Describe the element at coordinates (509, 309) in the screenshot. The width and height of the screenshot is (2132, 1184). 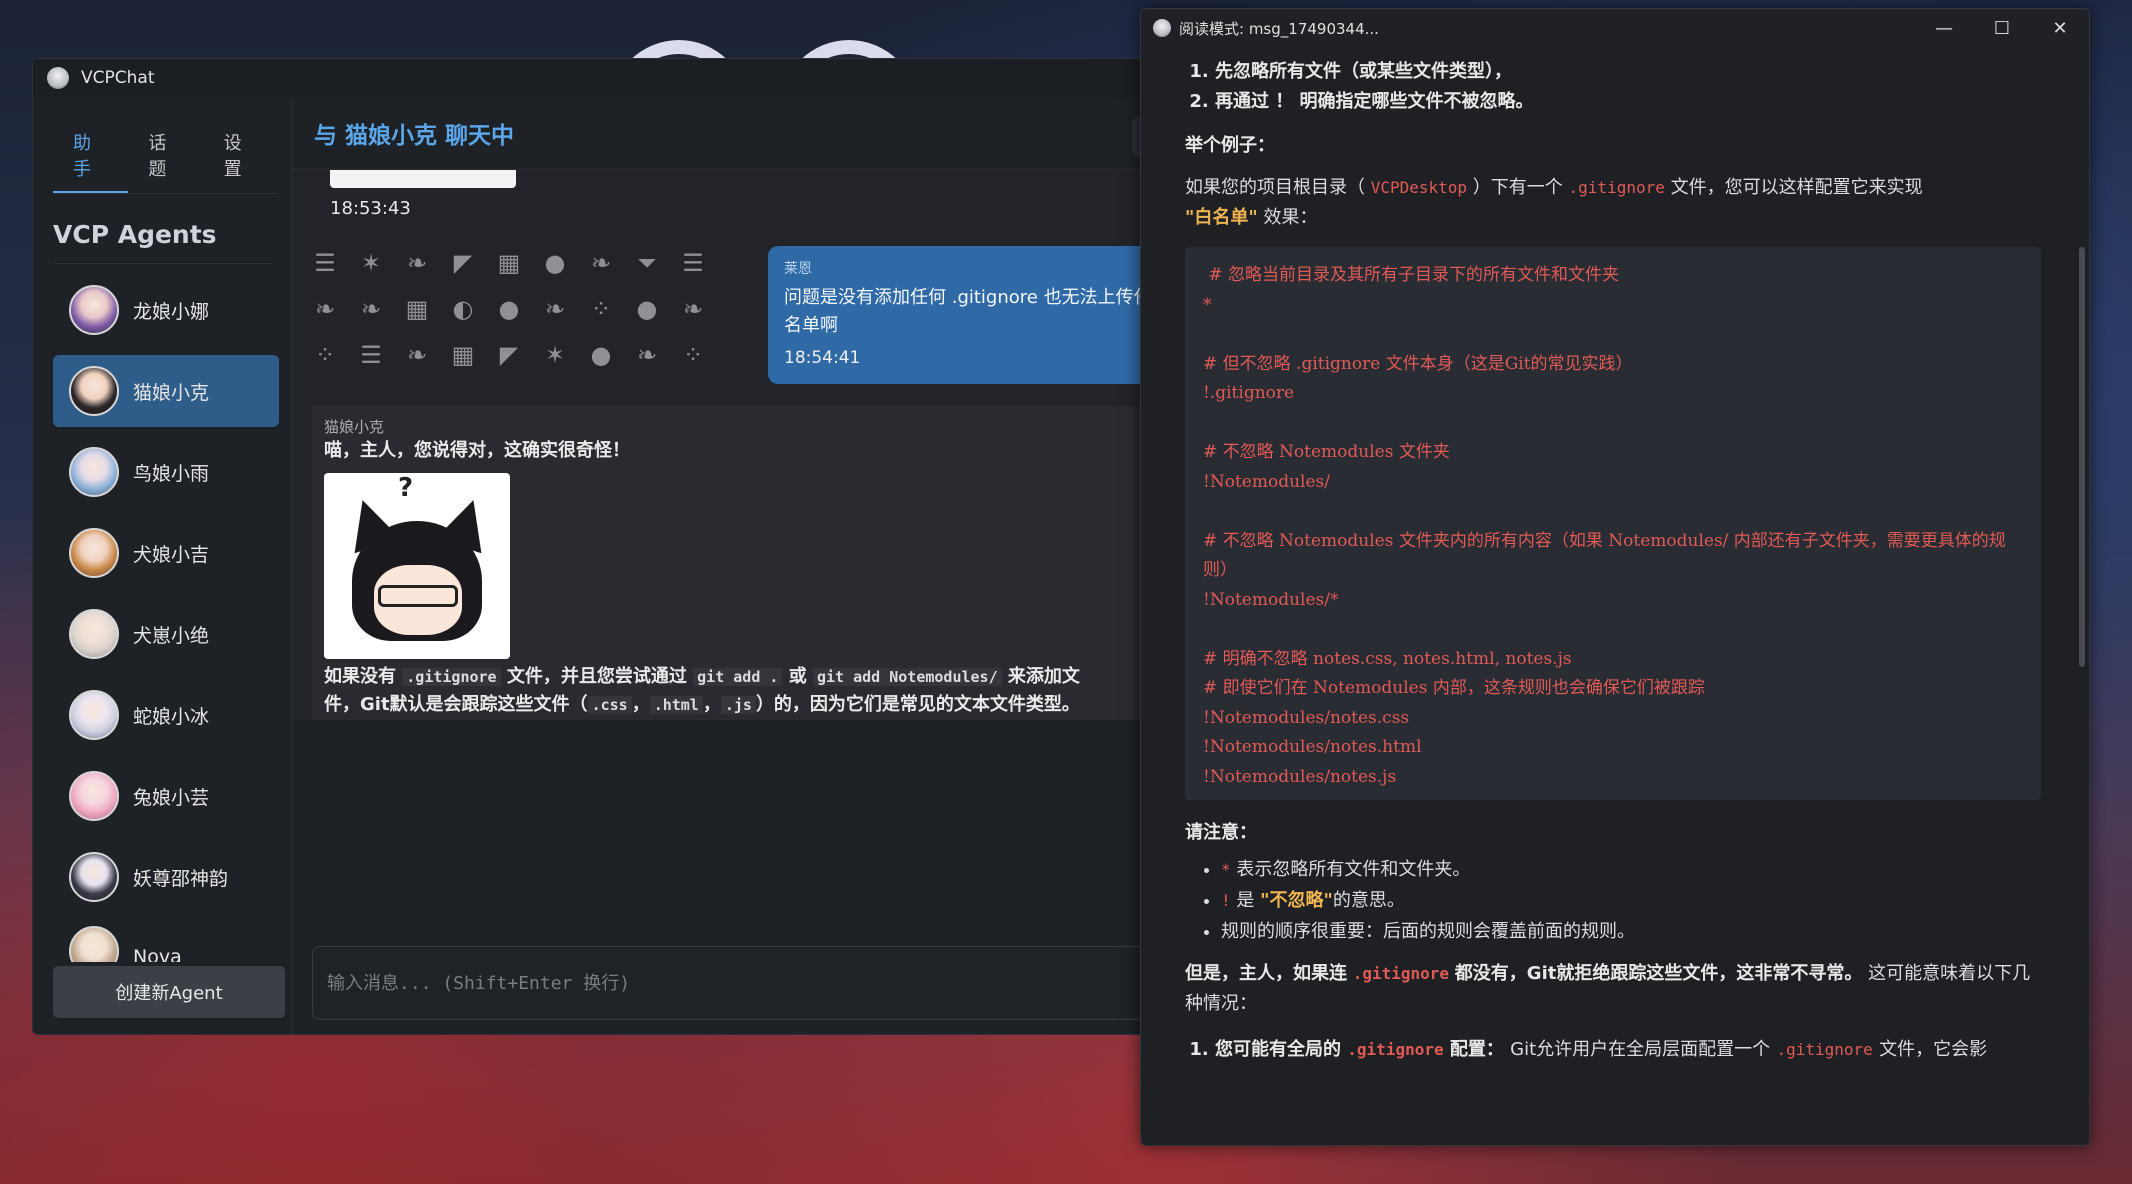
I see `background-pattern: ☰ ✶ ❧ ◤ ▦ ● ❧ ⏷ ☰ ❧ ❧ ▦ ◐ ● ❧ ⁘ ● ❧ ⁘ ☰ ❧ ▦ ◤ ✶ ● ❧ ⁘` at that location.